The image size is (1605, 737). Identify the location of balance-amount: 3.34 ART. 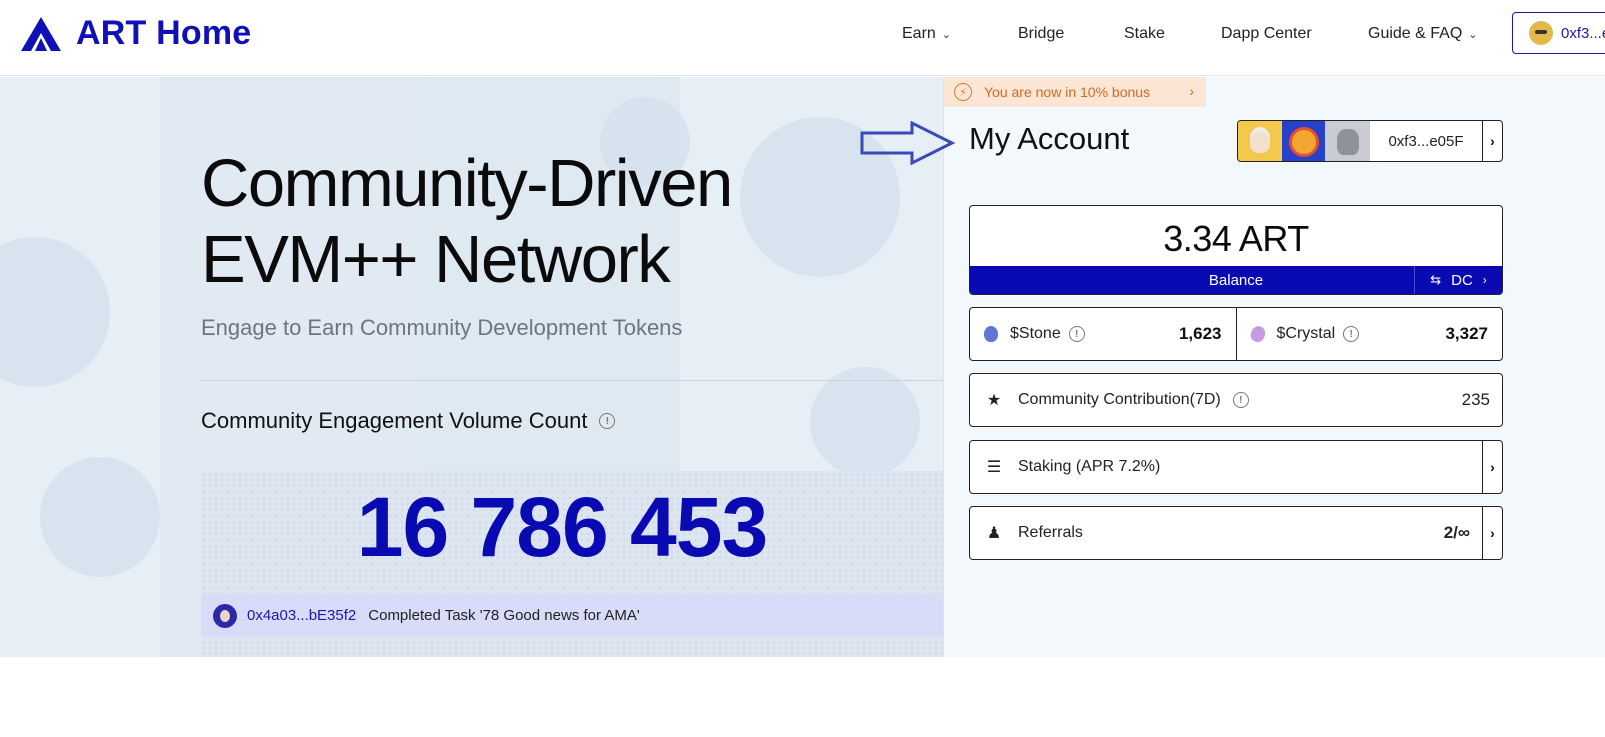
(1236, 238).